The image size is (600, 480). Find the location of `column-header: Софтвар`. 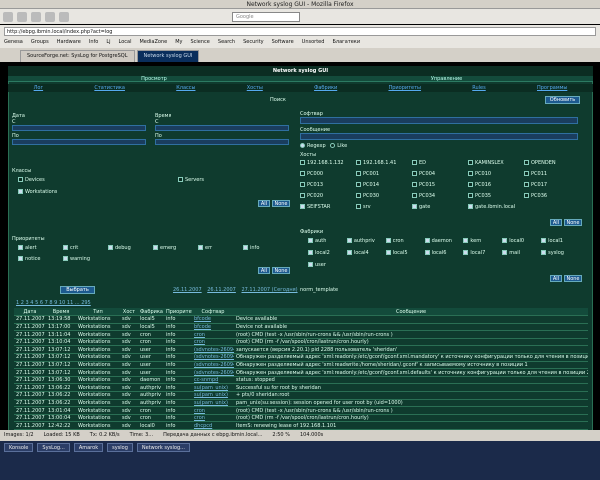

column-header: Софтвар is located at coordinates (213, 312).